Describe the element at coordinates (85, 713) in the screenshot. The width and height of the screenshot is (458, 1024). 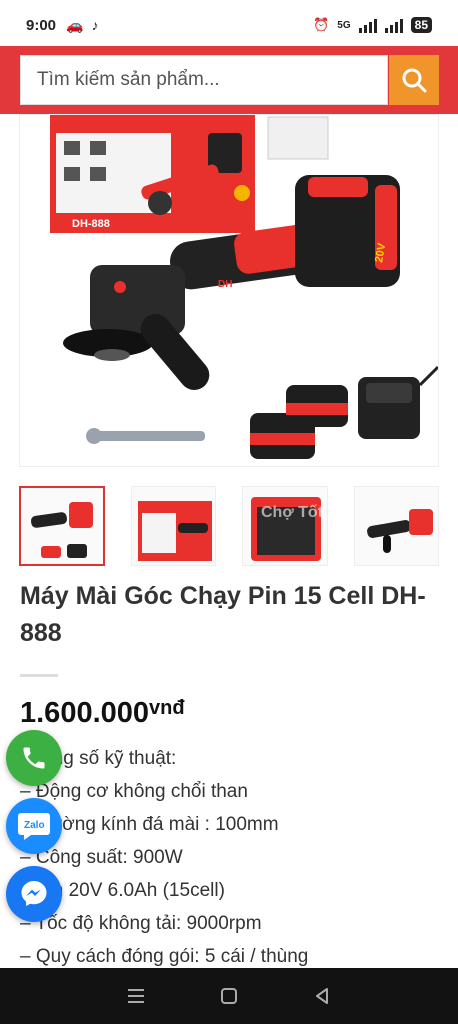
I see `price-value: 1.600.000` at that location.